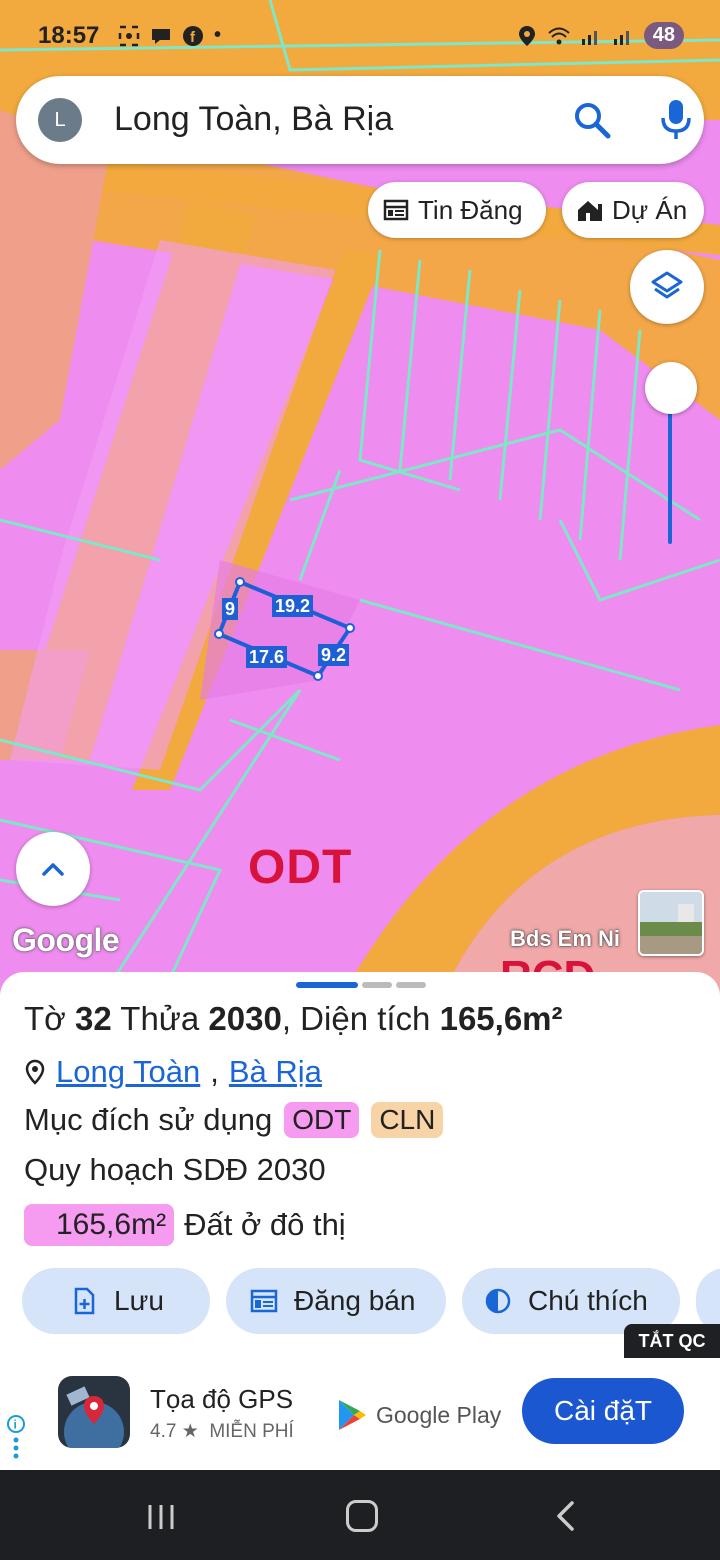 The image size is (720, 1560). What do you see at coordinates (193, 35) in the screenshot?
I see `facebook-icon: f` at bounding box center [193, 35].